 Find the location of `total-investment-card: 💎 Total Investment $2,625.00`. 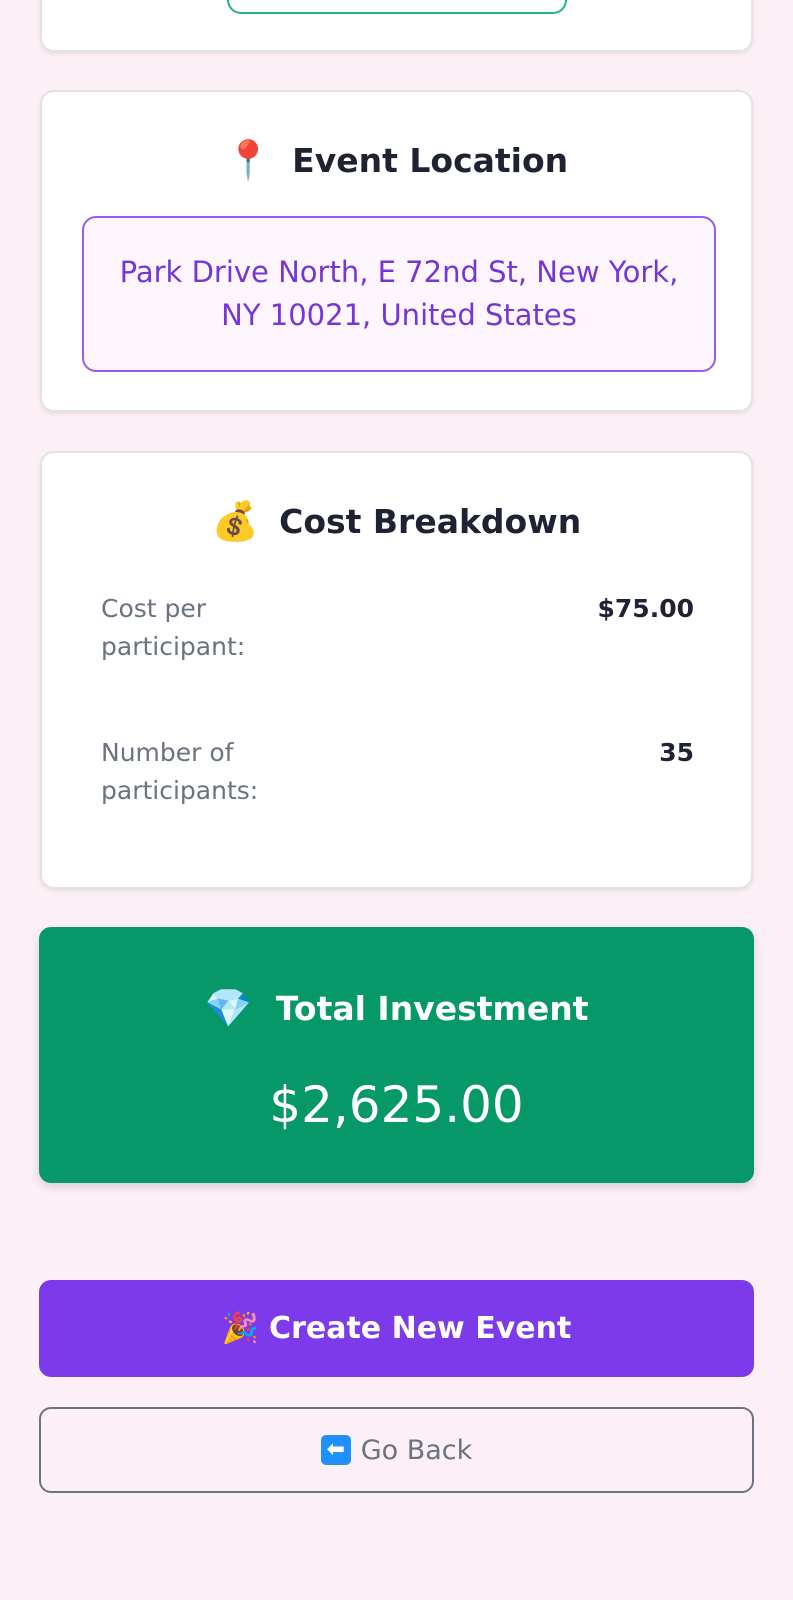

total-investment-card: 💎 Total Investment $2,625.00 is located at coordinates (396, 1055).